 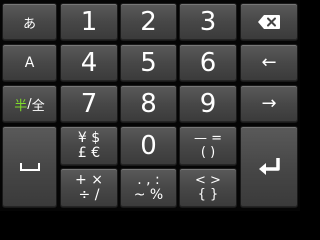 What do you see at coordinates (208, 138) in the screenshot?
I see `dash-top-label: — =` at bounding box center [208, 138].